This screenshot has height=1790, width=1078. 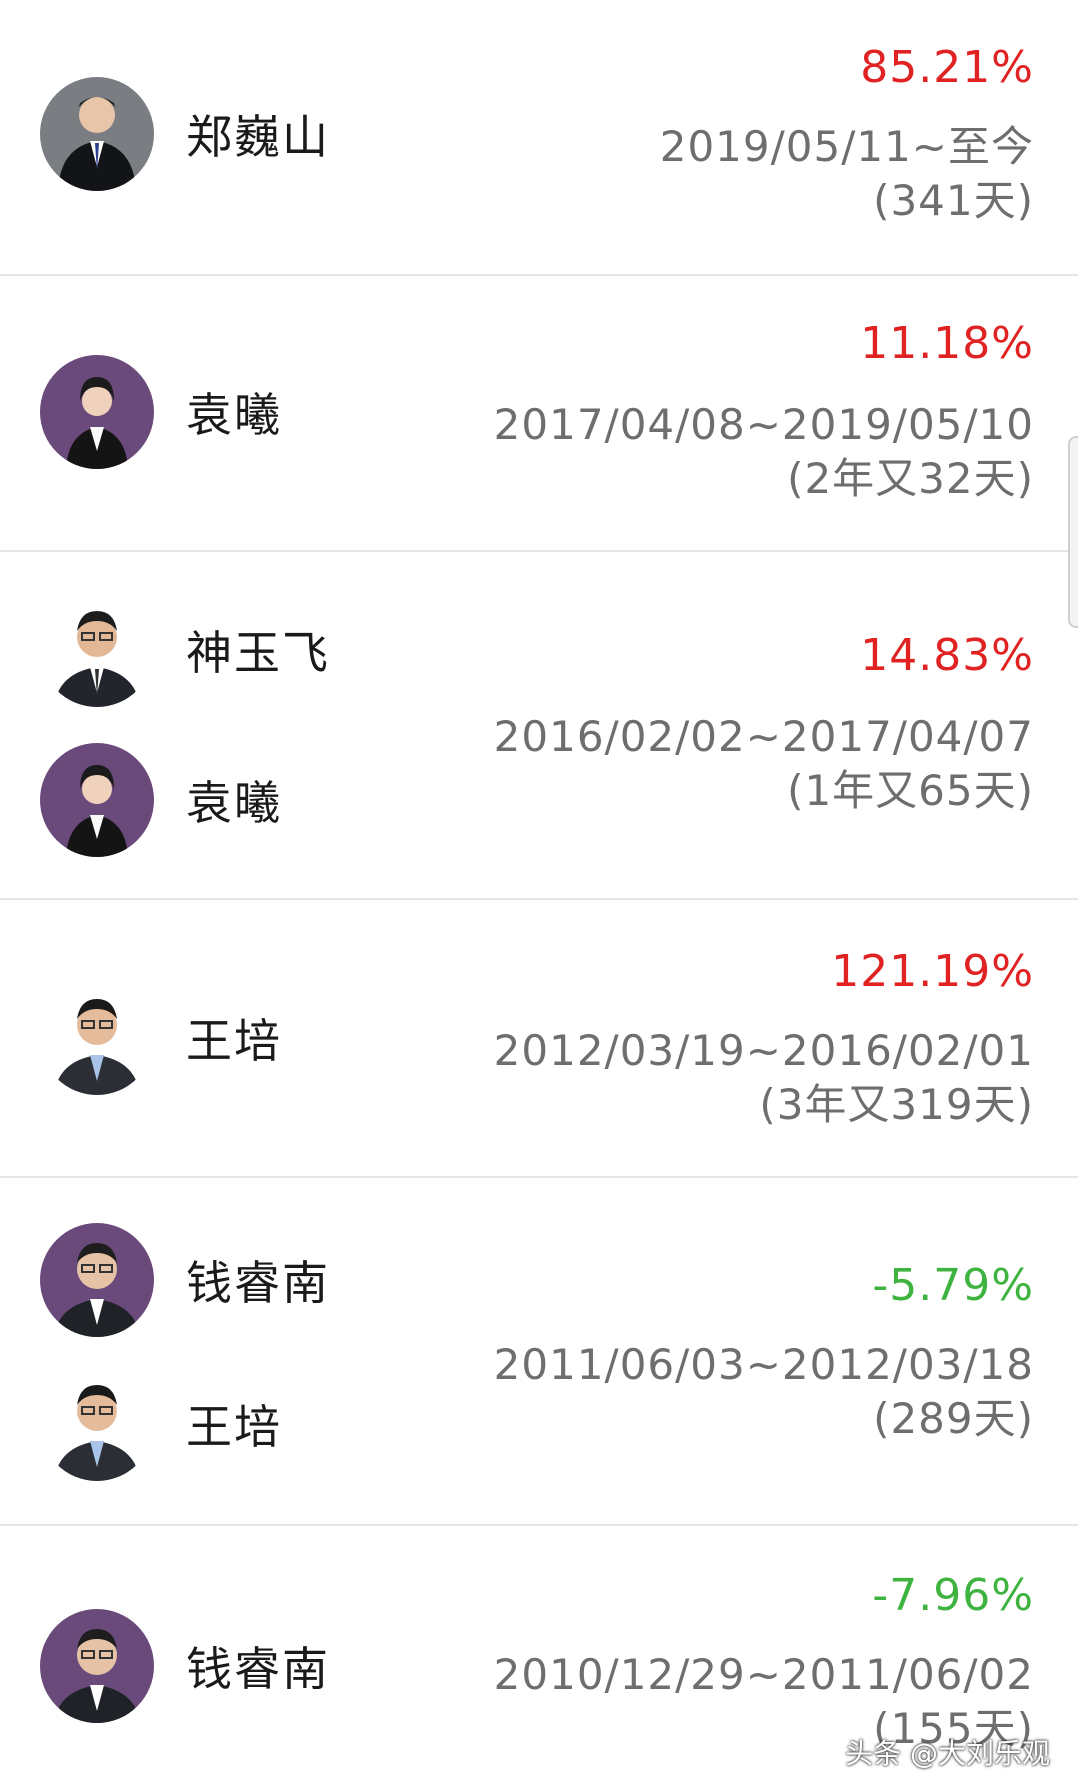 What do you see at coordinates (910, 478) in the screenshot?
I see `duration: (2年又32天)` at bounding box center [910, 478].